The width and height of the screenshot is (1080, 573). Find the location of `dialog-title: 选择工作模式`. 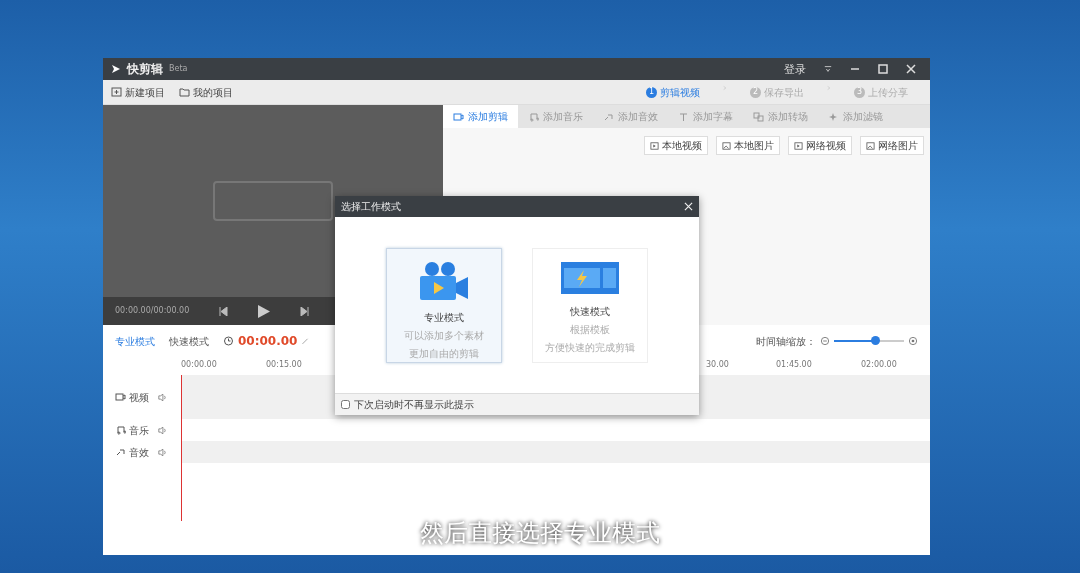

dialog-title: 选择工作模式 is located at coordinates (371, 207).